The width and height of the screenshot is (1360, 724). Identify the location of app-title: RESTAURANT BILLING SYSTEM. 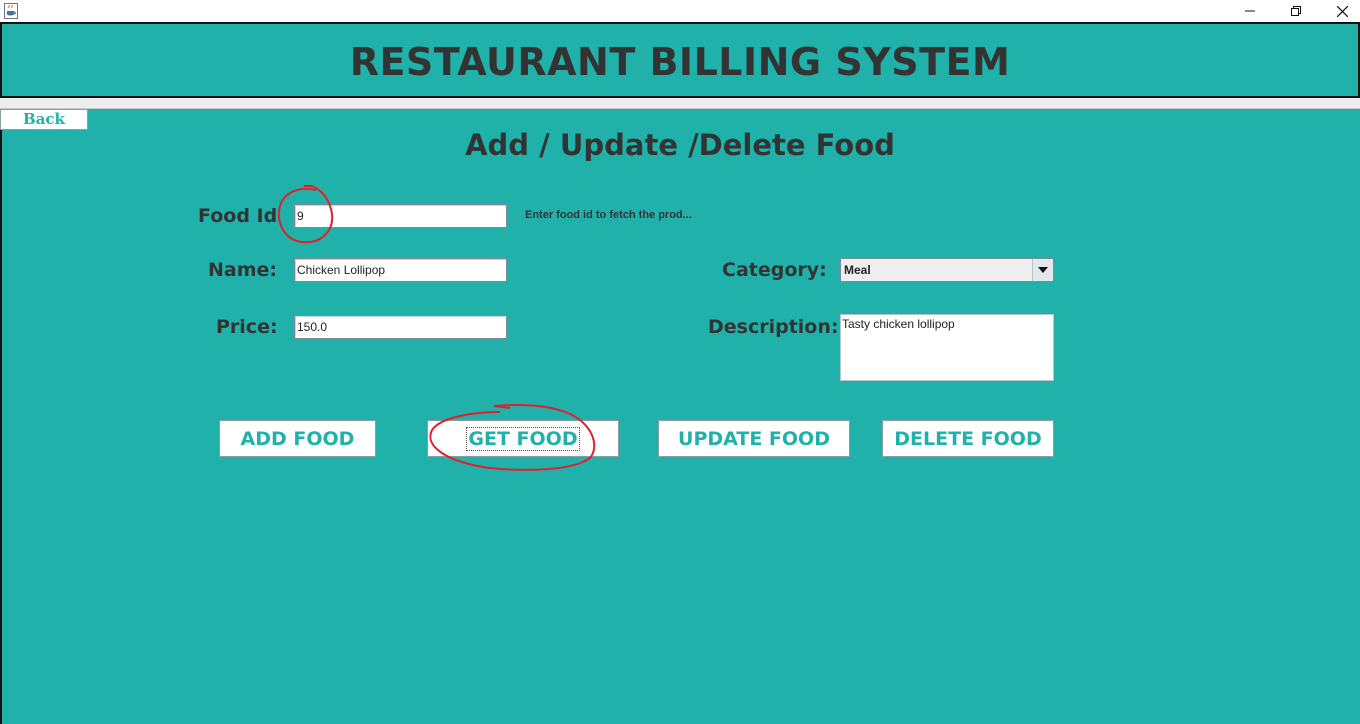
(680, 62).